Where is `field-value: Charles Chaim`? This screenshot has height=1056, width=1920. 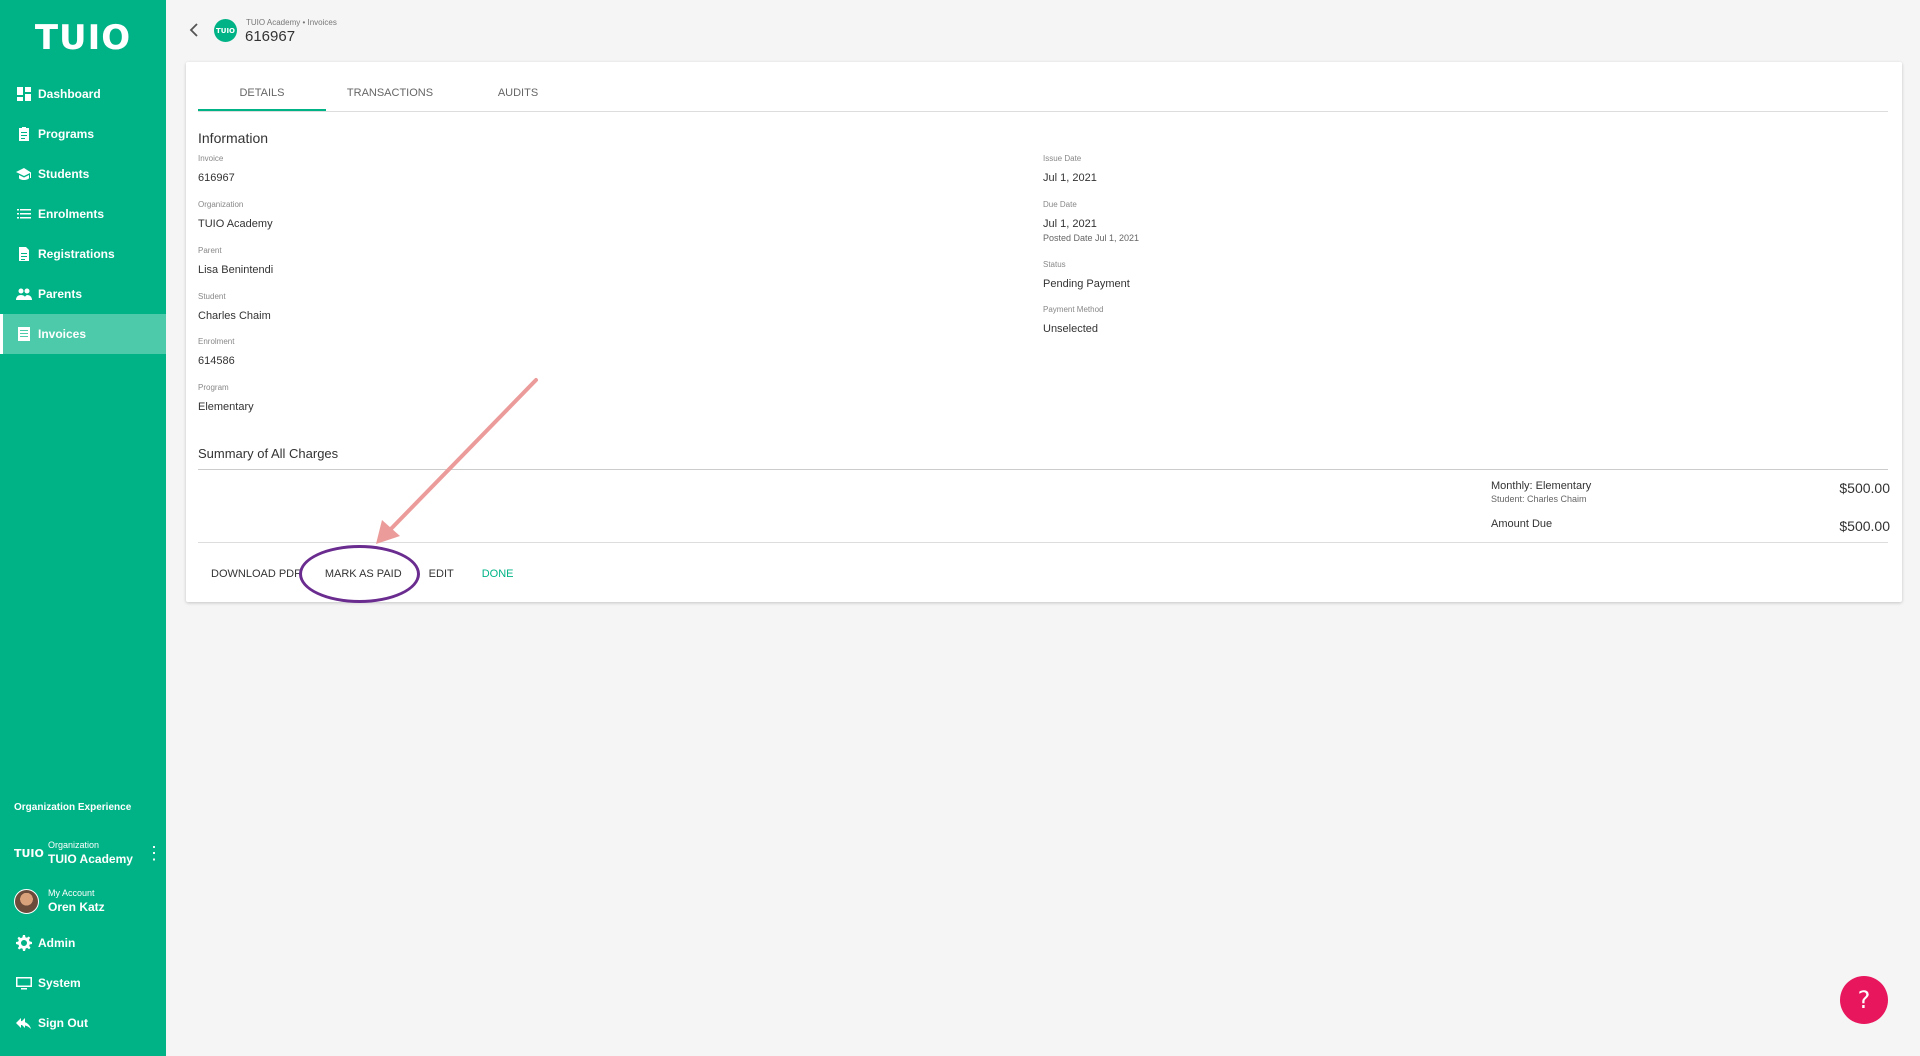
field-value: Charles Chaim is located at coordinates (234, 316).